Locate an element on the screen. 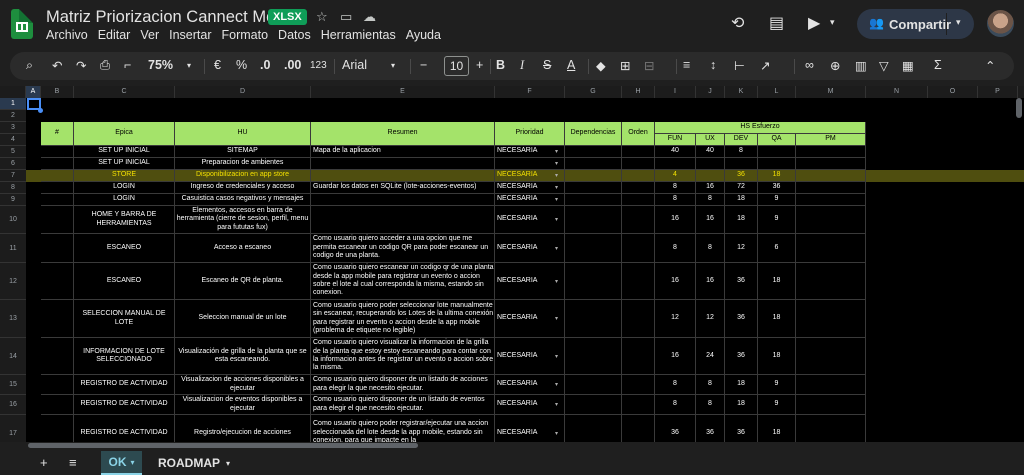 Image resolution: width=1024 pixels, height=475 pixels. row-header: 10 is located at coordinates (13, 220).